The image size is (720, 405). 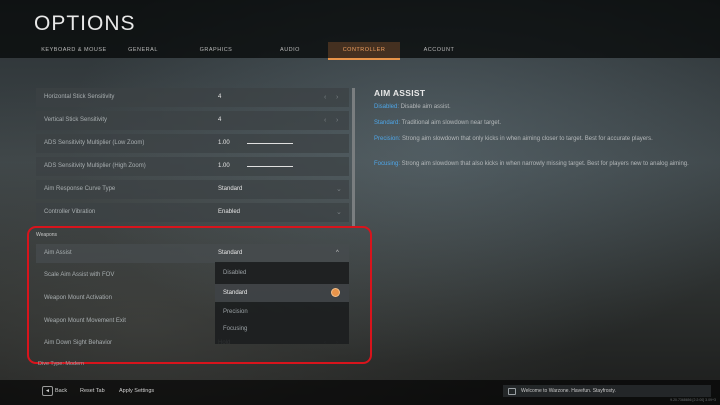 What do you see at coordinates (85, 23) in the screenshot?
I see `page-title: OPTIONS` at bounding box center [85, 23].